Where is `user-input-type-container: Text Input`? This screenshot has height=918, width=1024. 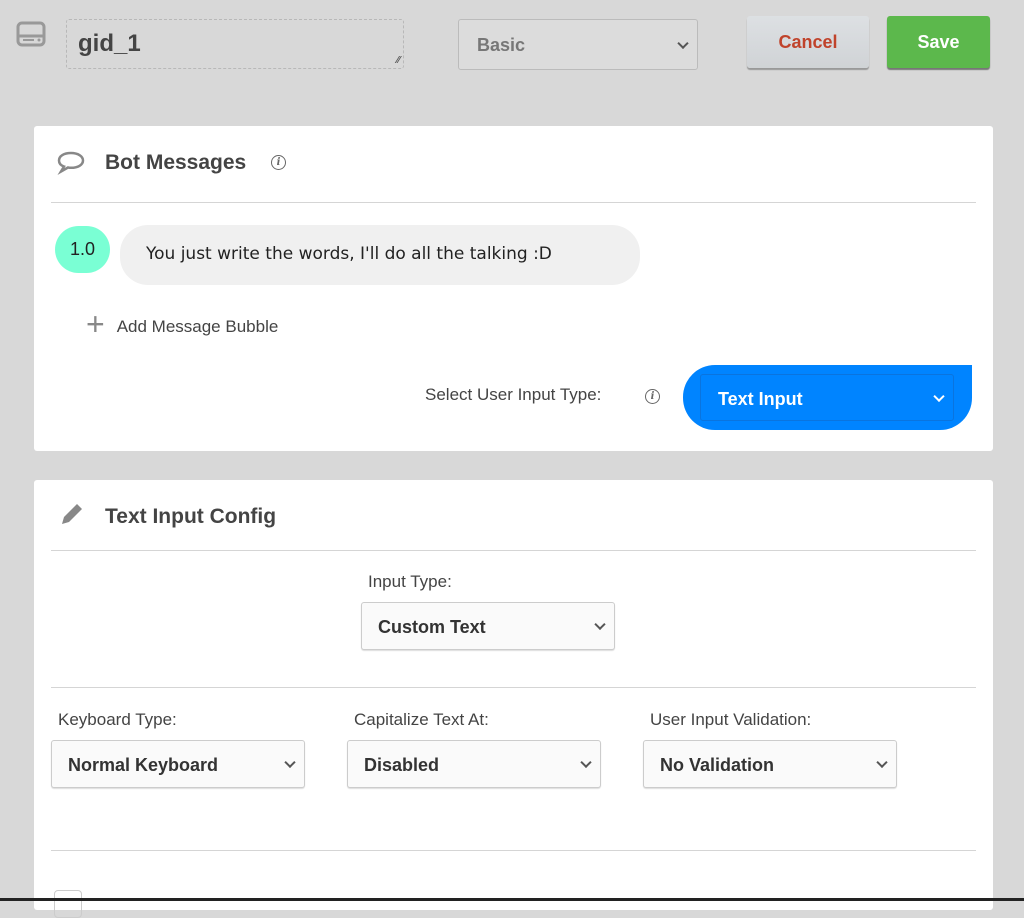
user-input-type-container: Text Input is located at coordinates (827, 397).